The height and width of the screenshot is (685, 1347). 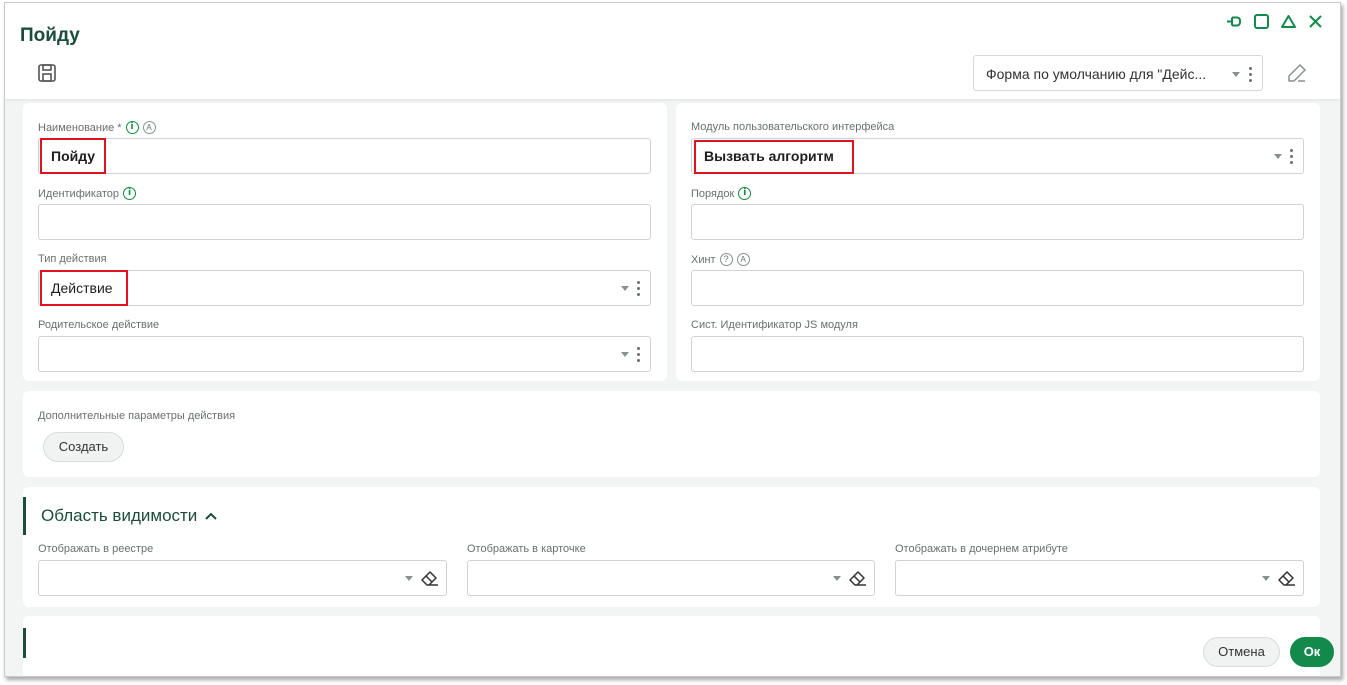 What do you see at coordinates (211, 516) in the screenshot?
I see `chevron-up-icon` at bounding box center [211, 516].